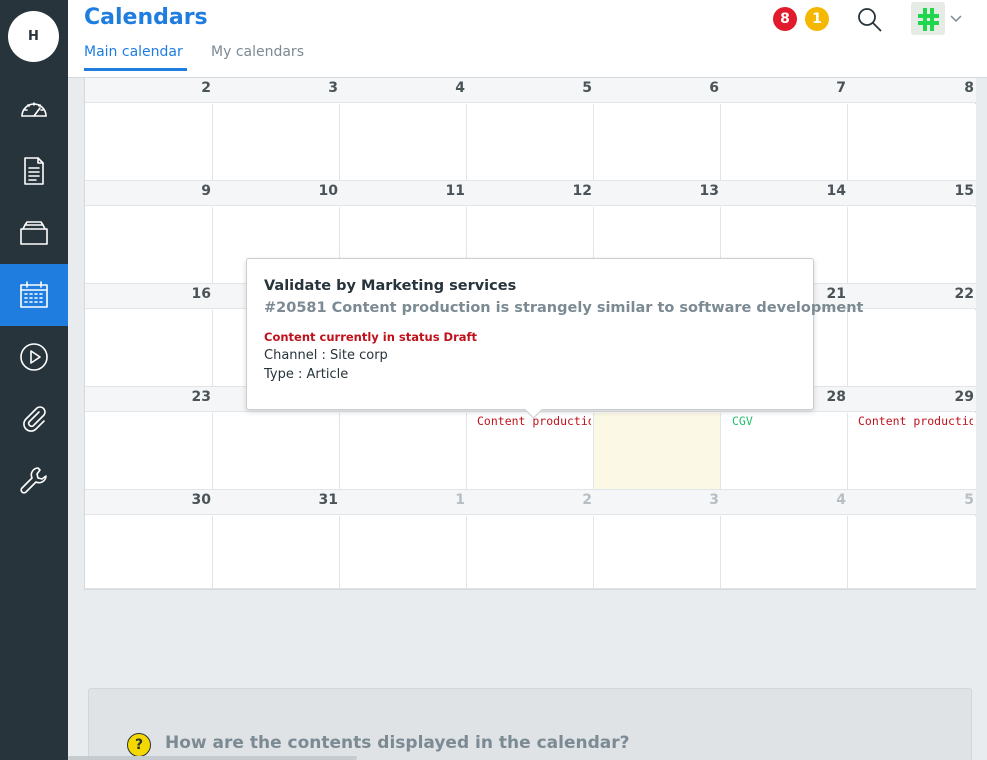  I want to click on tooltip-type: Type : Article, so click(306, 374).